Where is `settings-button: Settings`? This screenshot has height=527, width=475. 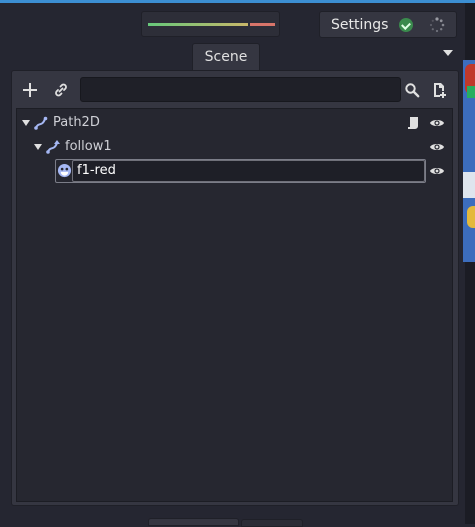
settings-button: Settings is located at coordinates (388, 24).